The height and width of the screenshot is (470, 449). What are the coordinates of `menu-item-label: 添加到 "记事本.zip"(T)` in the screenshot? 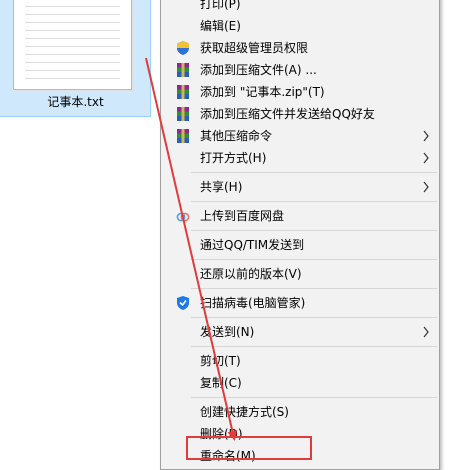 It's located at (262, 92).